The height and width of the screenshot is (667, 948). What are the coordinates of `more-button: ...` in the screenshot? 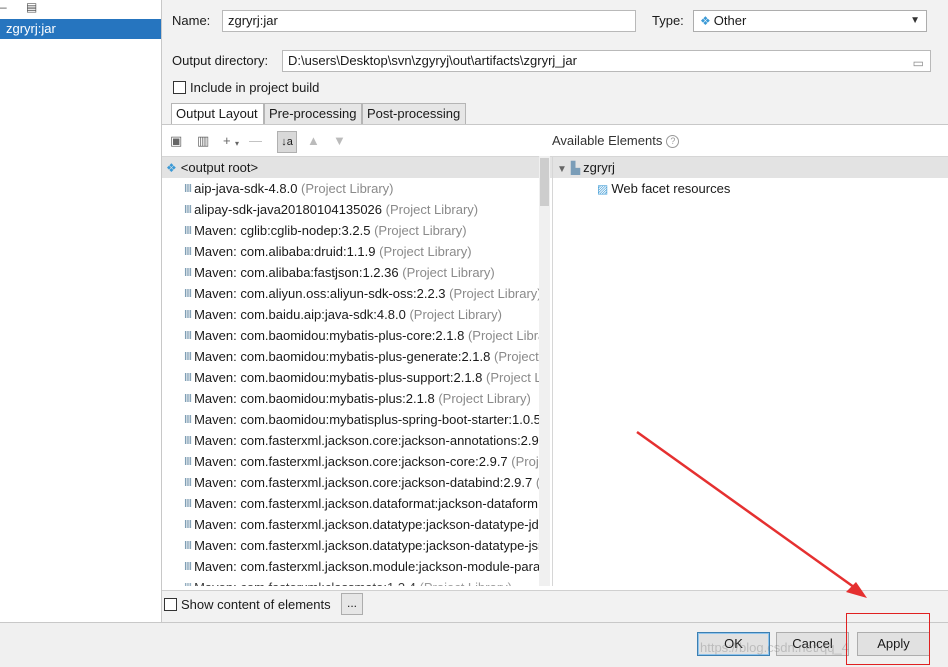 It's located at (352, 604).